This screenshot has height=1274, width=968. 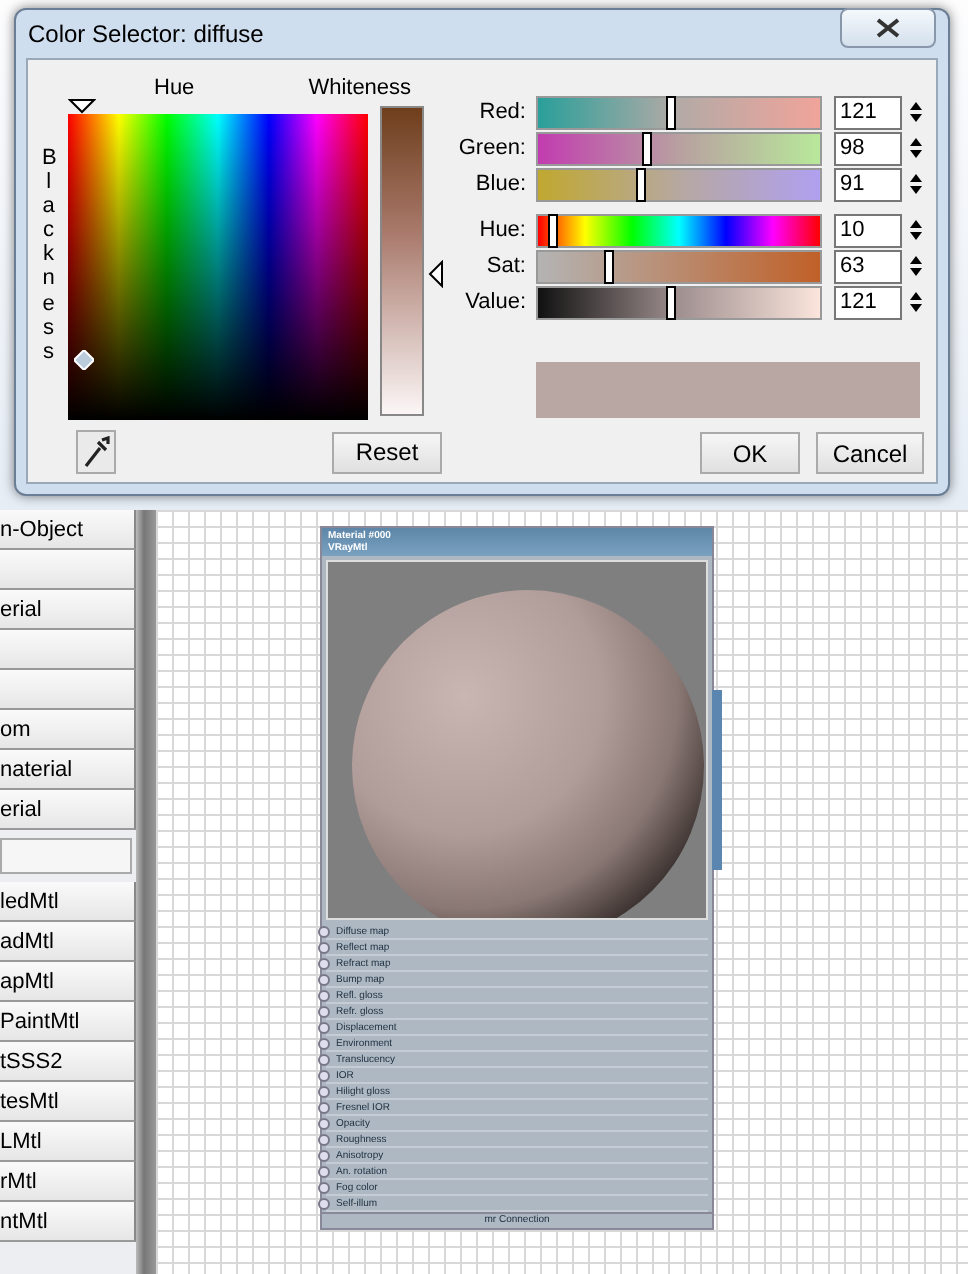 What do you see at coordinates (49, 255) in the screenshot?
I see `blackness-label: Blackness` at bounding box center [49, 255].